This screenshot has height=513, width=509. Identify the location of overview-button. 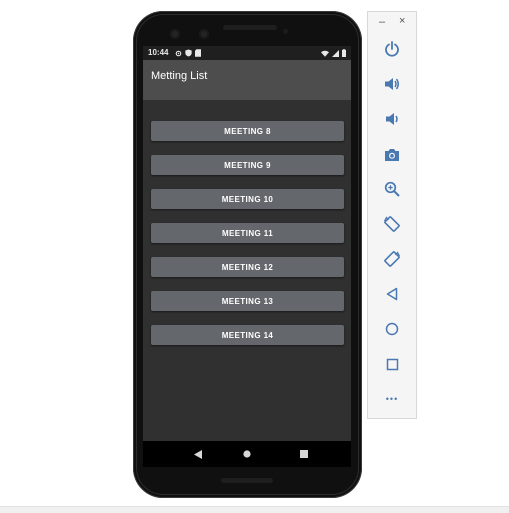
(392, 364).